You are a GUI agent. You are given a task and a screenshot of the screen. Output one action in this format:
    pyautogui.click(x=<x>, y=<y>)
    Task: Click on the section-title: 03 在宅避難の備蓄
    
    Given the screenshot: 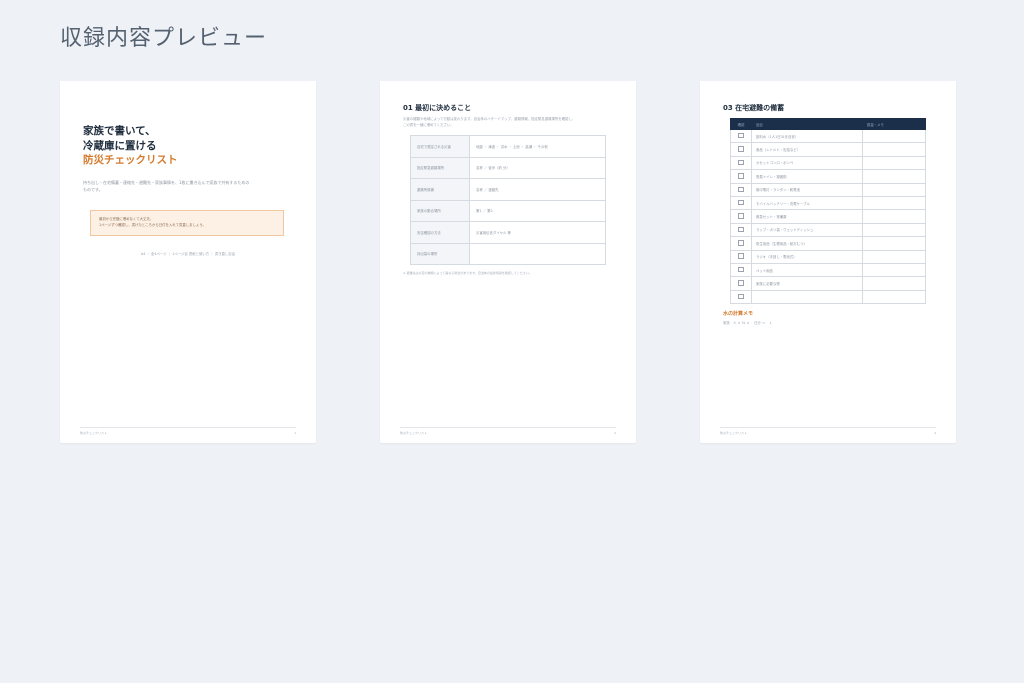 What is the action you would take?
    pyautogui.click(x=754, y=108)
    